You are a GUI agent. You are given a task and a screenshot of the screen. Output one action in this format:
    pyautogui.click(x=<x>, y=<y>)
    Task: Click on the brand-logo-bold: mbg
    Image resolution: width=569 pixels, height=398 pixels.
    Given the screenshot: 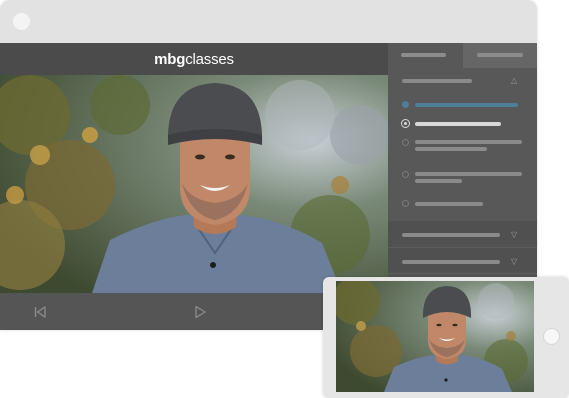 What is the action you would take?
    pyautogui.click(x=170, y=59)
    